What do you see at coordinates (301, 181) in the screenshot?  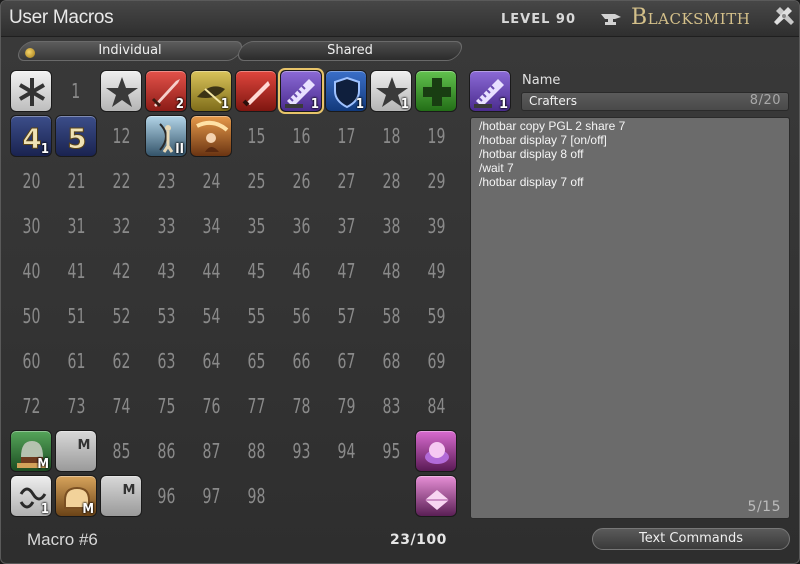 I see `empty-macro-slot: 26` at bounding box center [301, 181].